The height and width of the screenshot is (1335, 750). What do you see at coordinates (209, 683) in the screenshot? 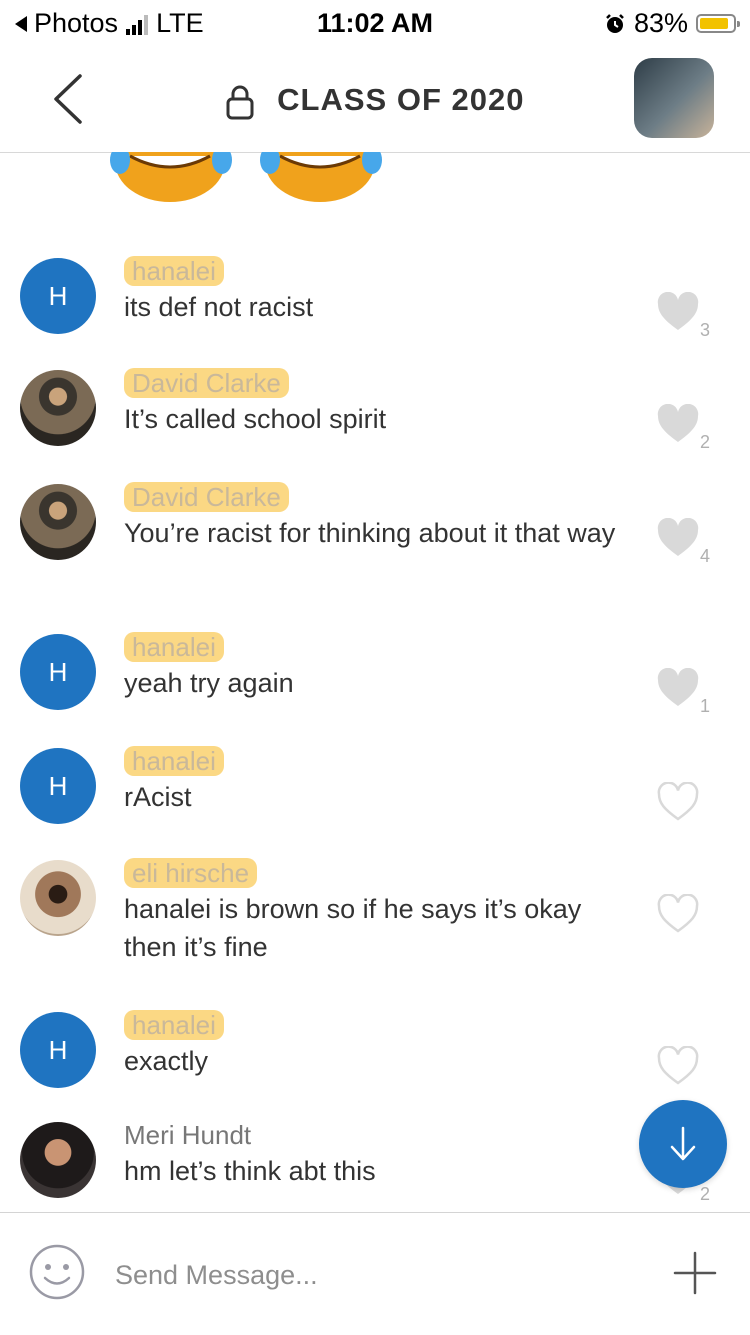
I see `message-text: yeah try again` at bounding box center [209, 683].